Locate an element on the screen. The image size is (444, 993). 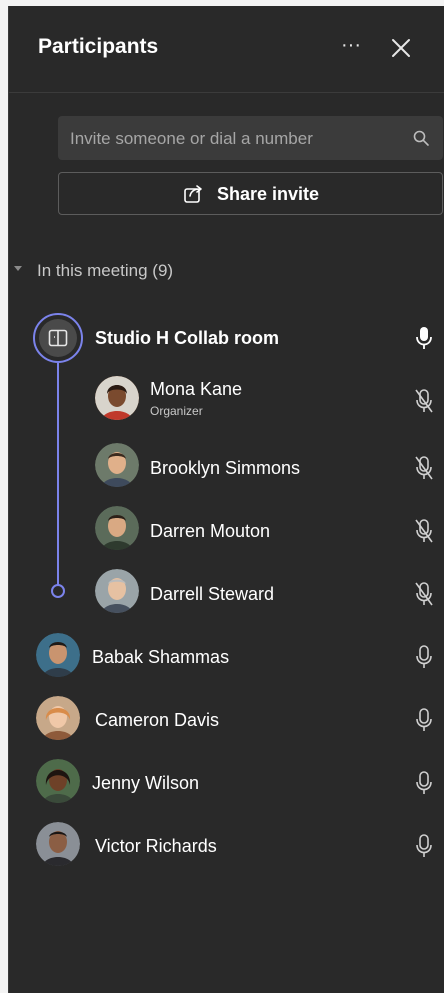
participant-name: Cameron Davis is located at coordinates (157, 720).